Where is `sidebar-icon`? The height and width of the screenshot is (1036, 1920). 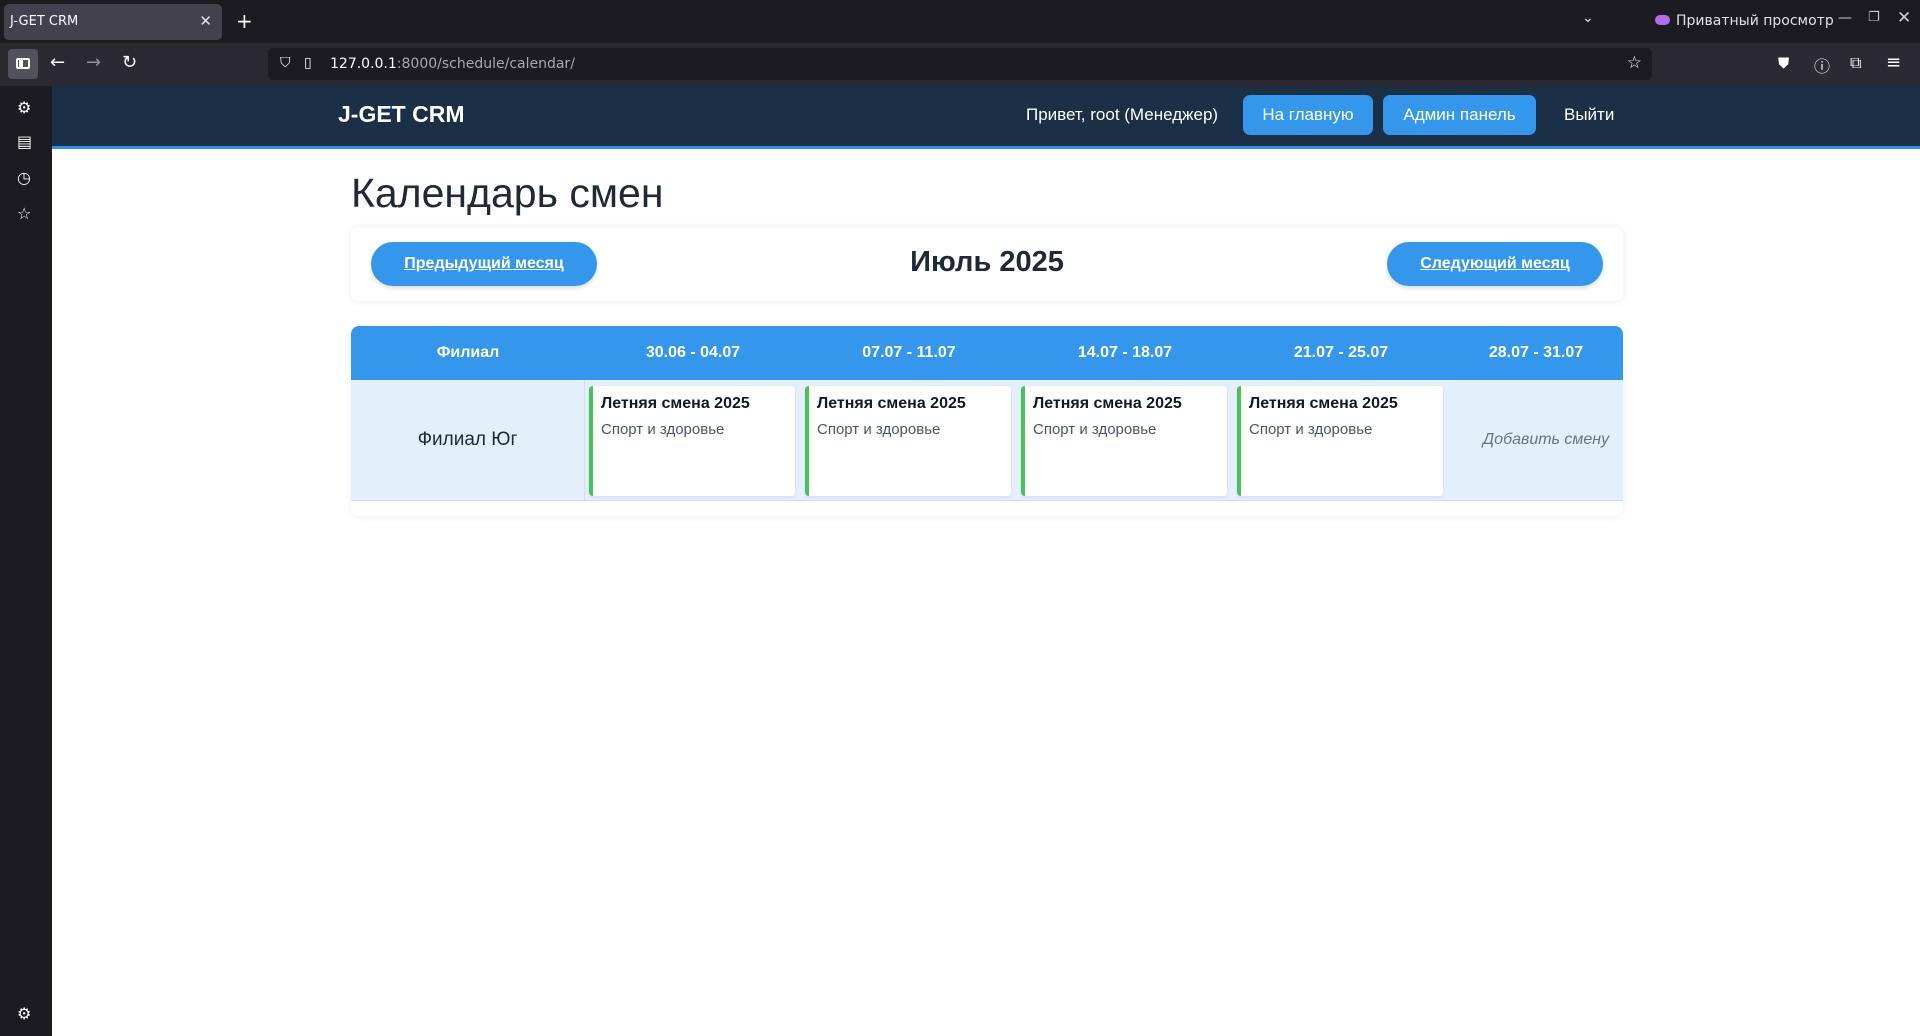
sidebar-icon is located at coordinates (23, 63).